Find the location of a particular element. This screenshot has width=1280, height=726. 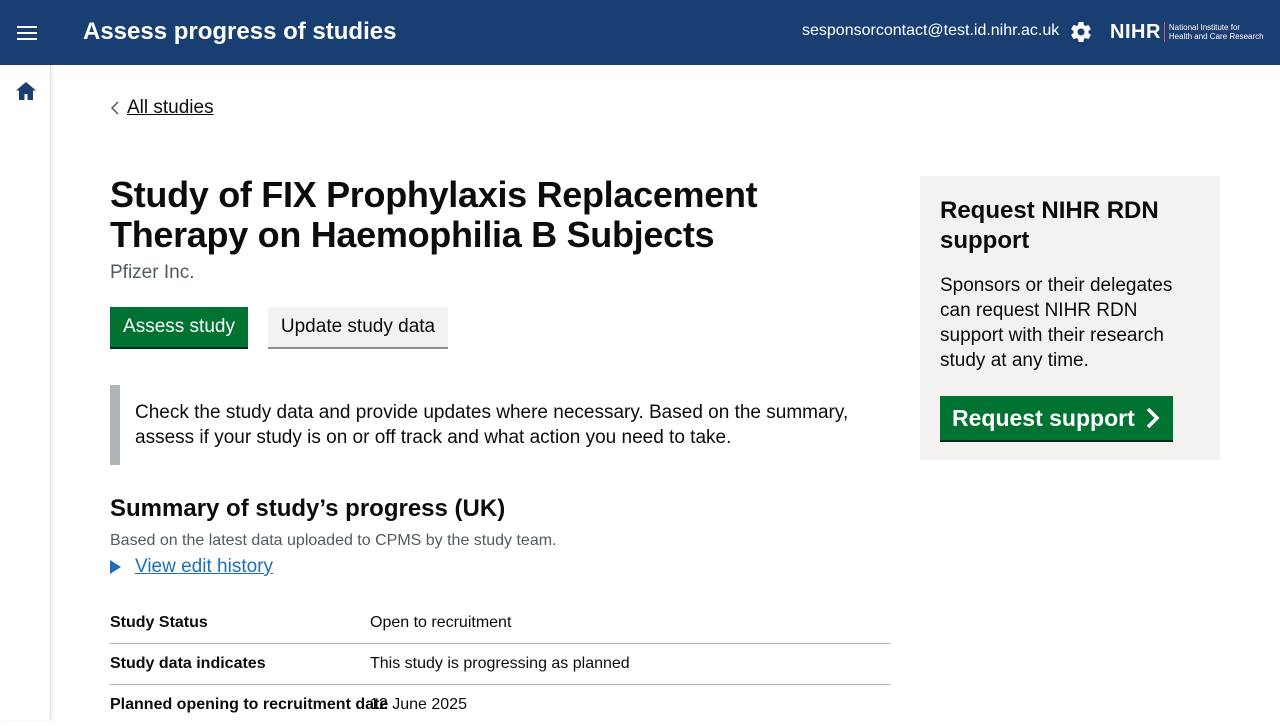

gear-icon is located at coordinates (1081, 32).